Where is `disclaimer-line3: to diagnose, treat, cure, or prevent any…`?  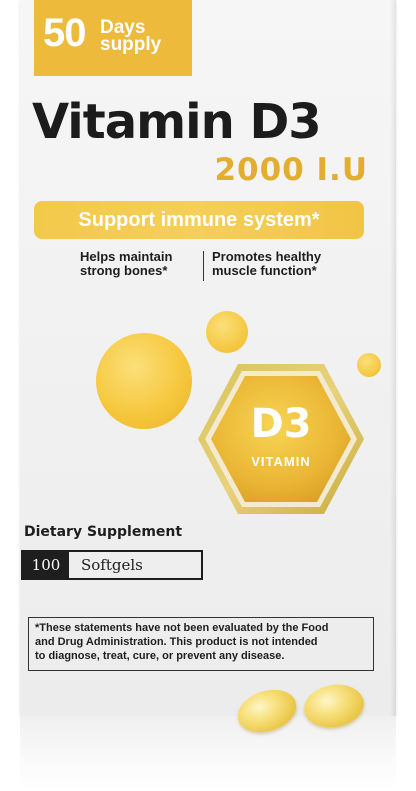
disclaimer-line3: to diagnose, treat, cure, or prevent any… is located at coordinates (160, 656).